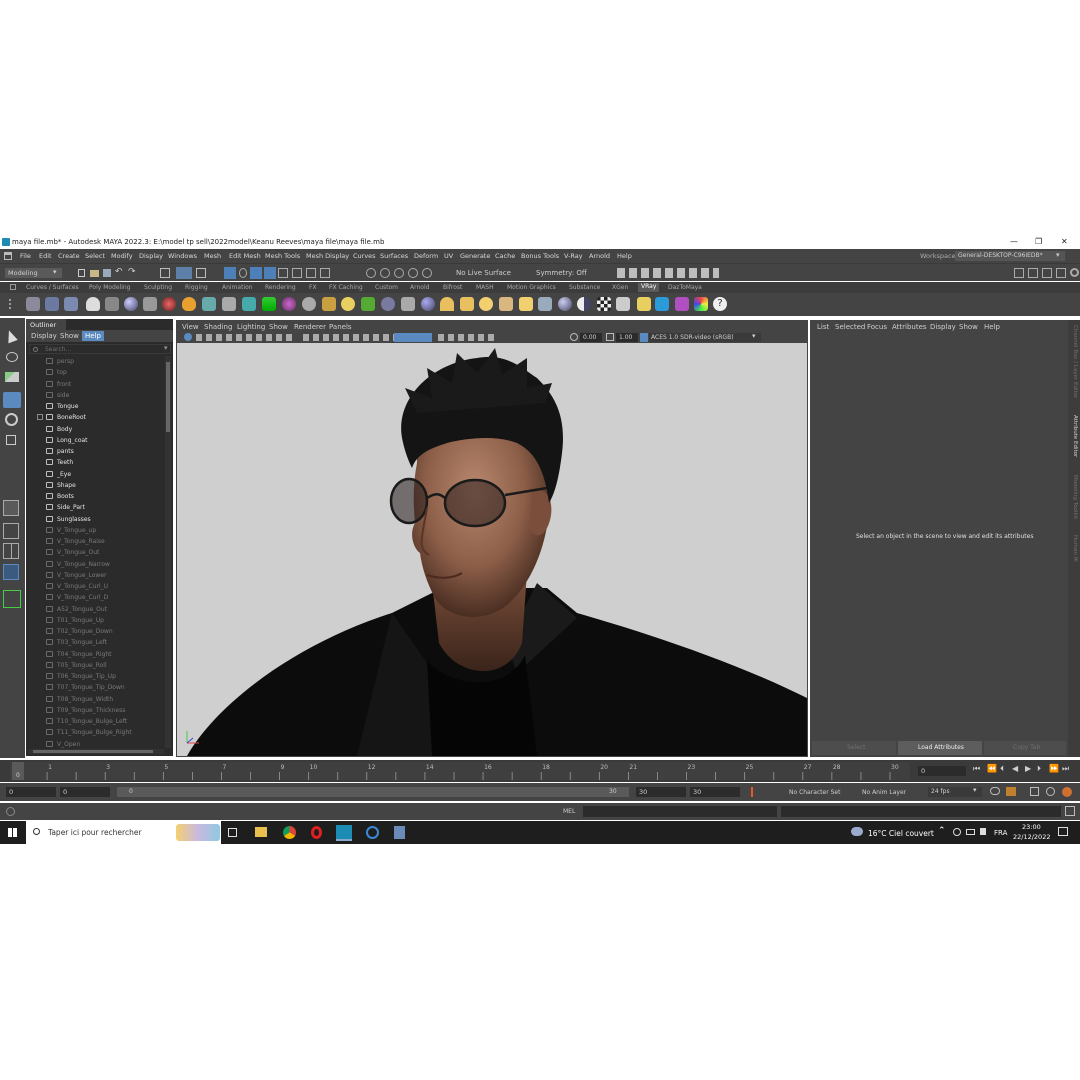 The height and width of the screenshot is (1080, 1080). What do you see at coordinates (96, 586) in the screenshot?
I see `outliner-item: V_Tongue_Curl_U` at bounding box center [96, 586].